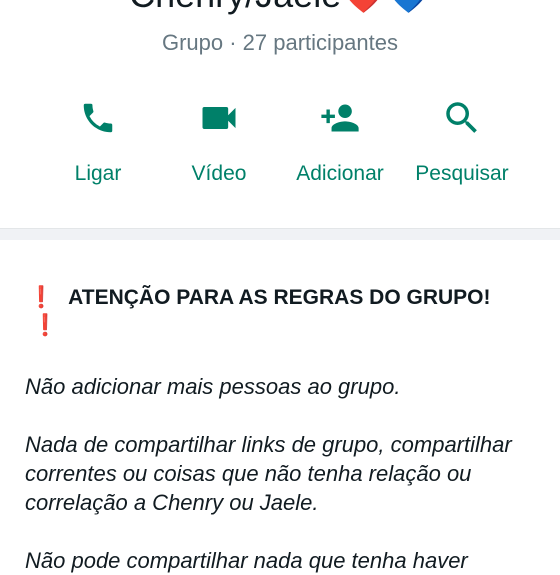 Image resolution: width=560 pixels, height=575 pixels. Describe the element at coordinates (219, 151) in the screenshot. I see `video-call-button: Vídeo` at that location.